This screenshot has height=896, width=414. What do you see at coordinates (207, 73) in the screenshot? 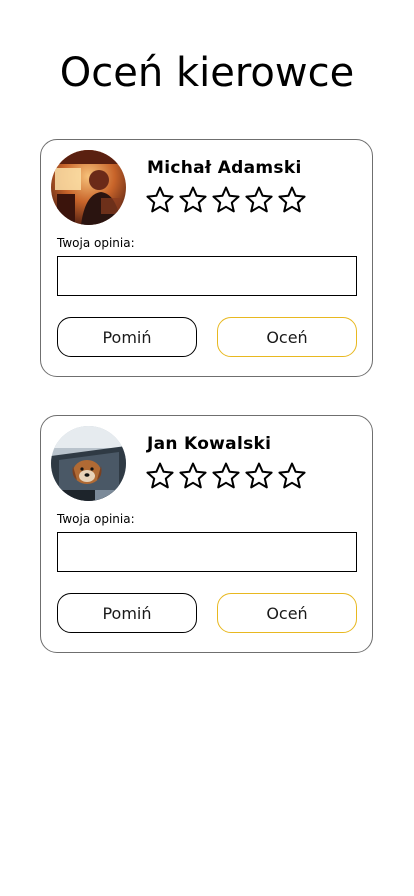
I see `page-title: Oceń kierowce` at bounding box center [207, 73].